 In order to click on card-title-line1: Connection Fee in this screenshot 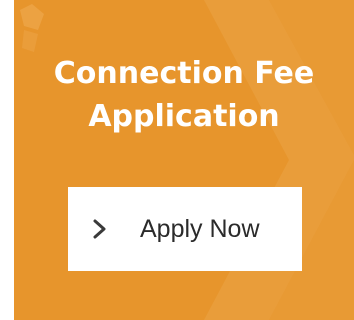, I will do `click(184, 73)`.